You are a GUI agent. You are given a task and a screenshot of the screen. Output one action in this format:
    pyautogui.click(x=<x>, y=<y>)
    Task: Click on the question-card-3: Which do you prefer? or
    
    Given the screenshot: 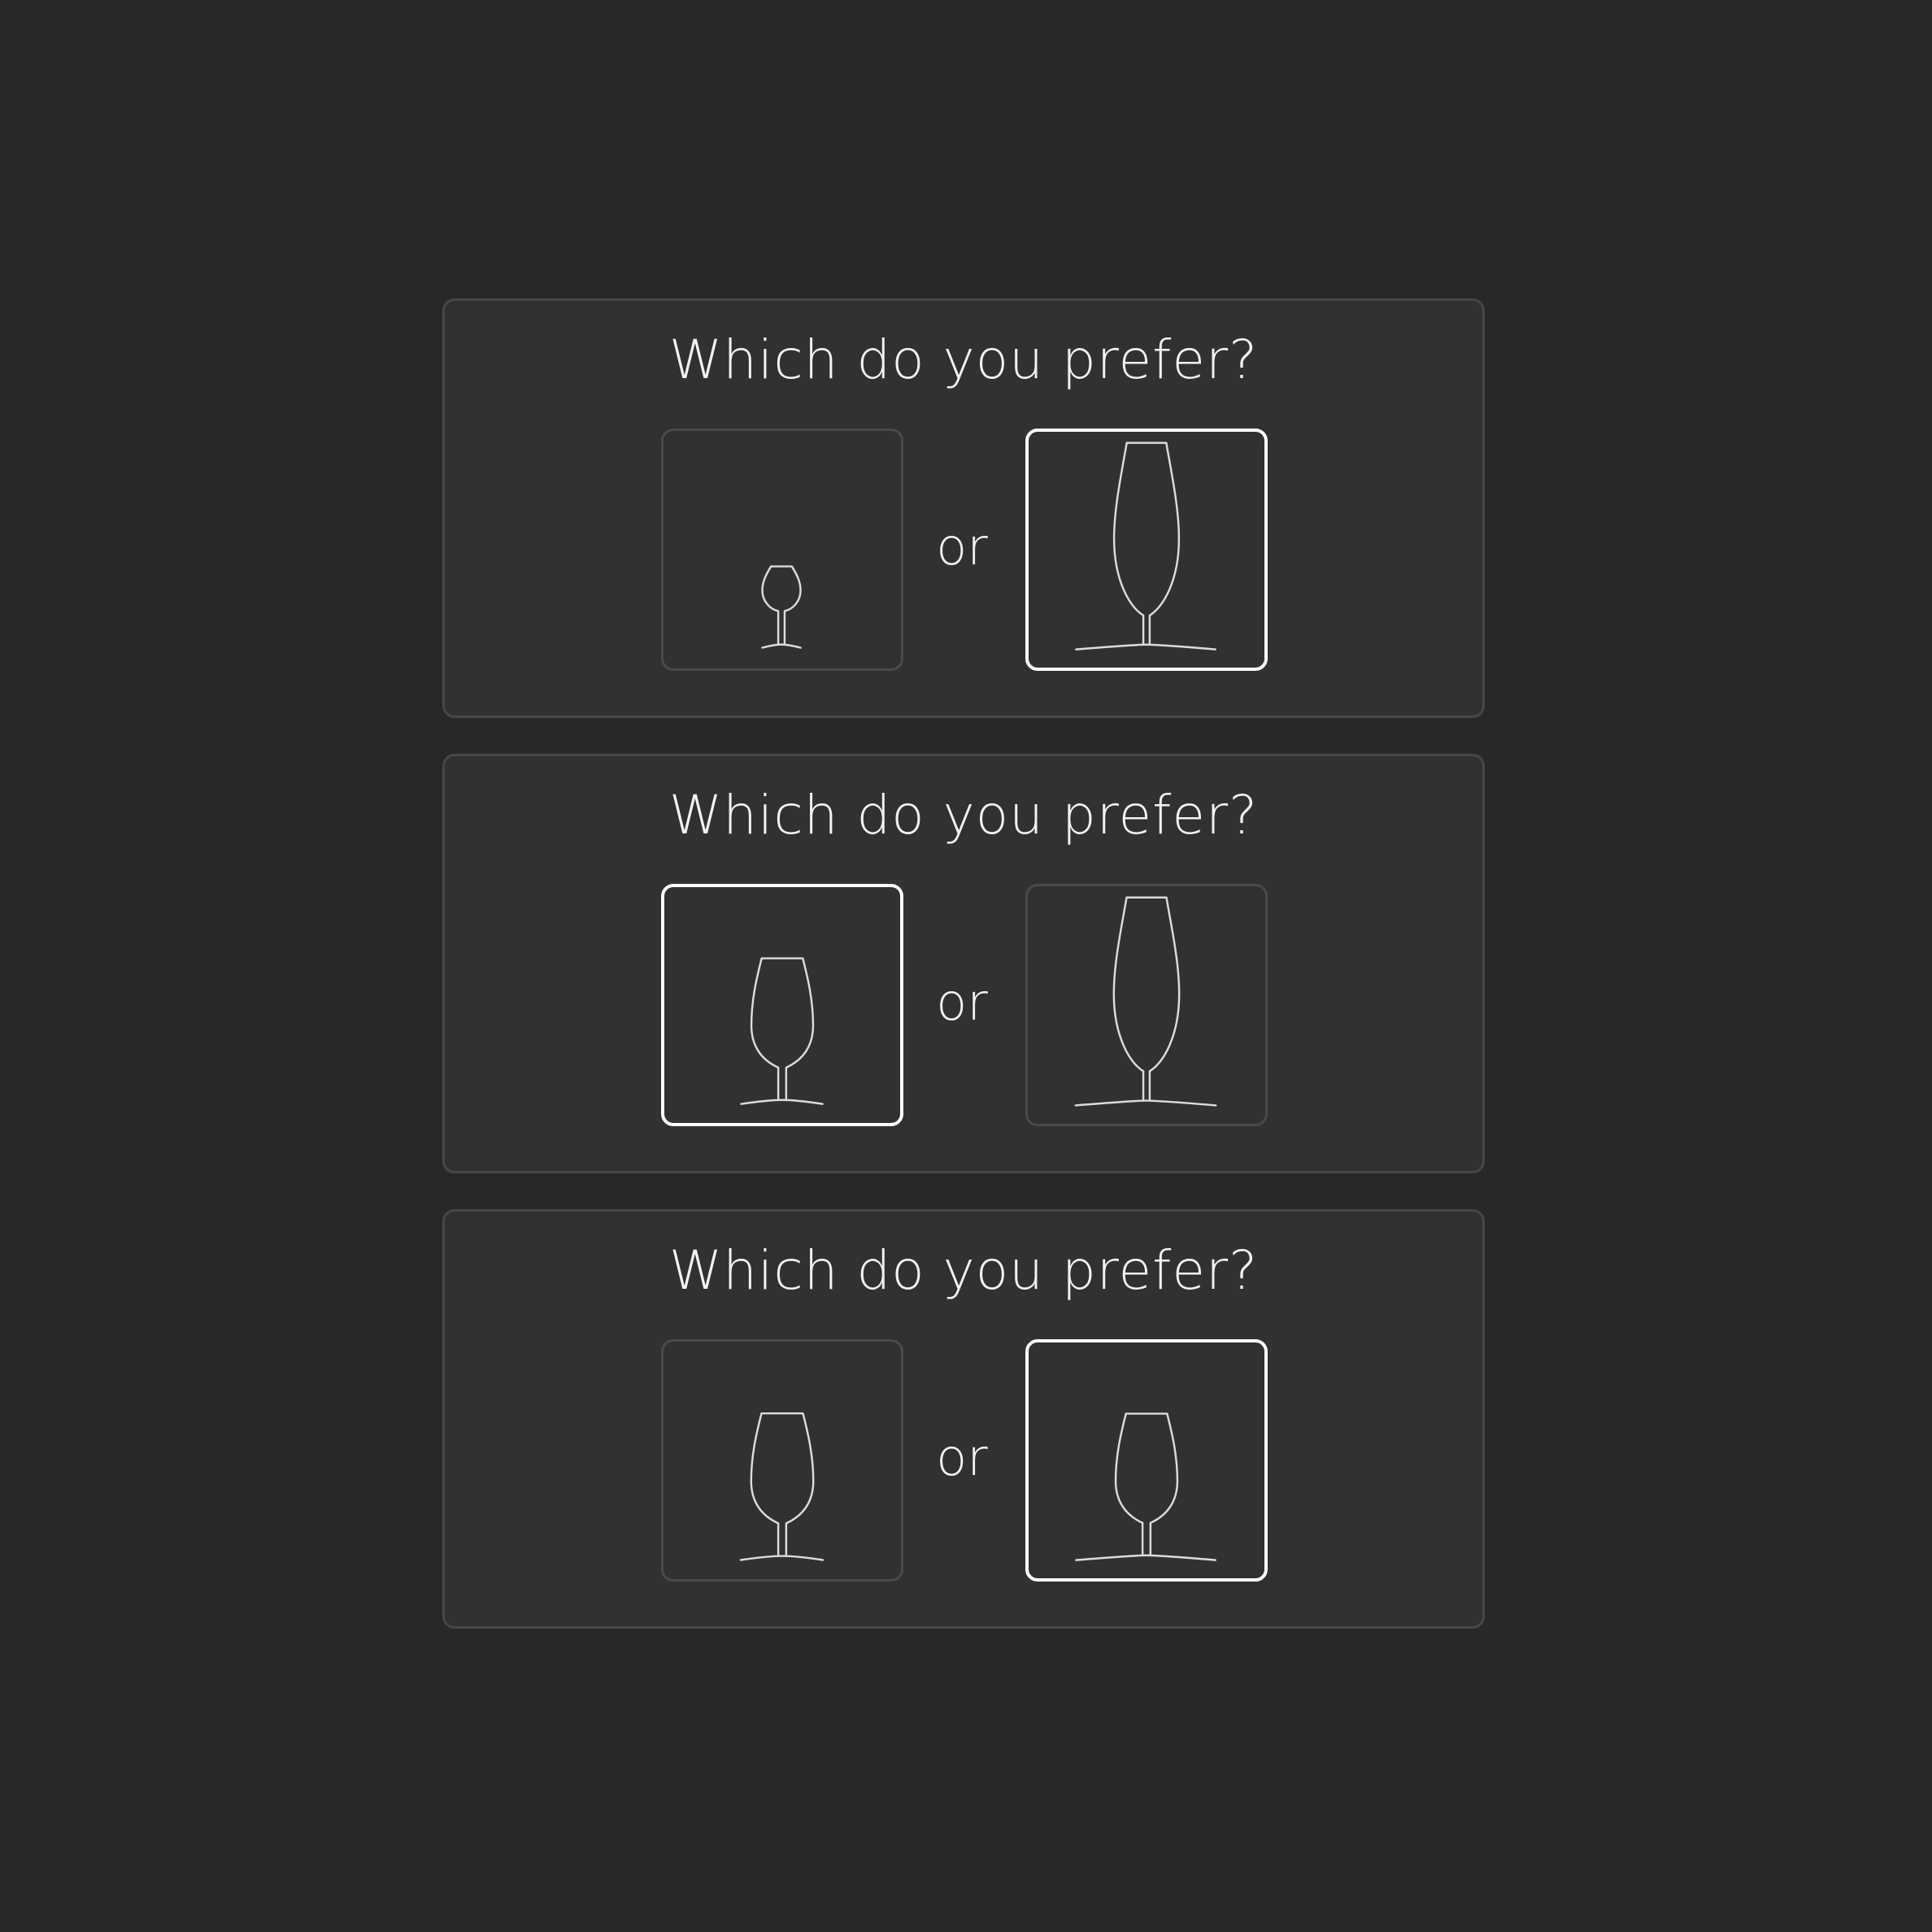 What is the action you would take?
    pyautogui.click(x=963, y=1419)
    